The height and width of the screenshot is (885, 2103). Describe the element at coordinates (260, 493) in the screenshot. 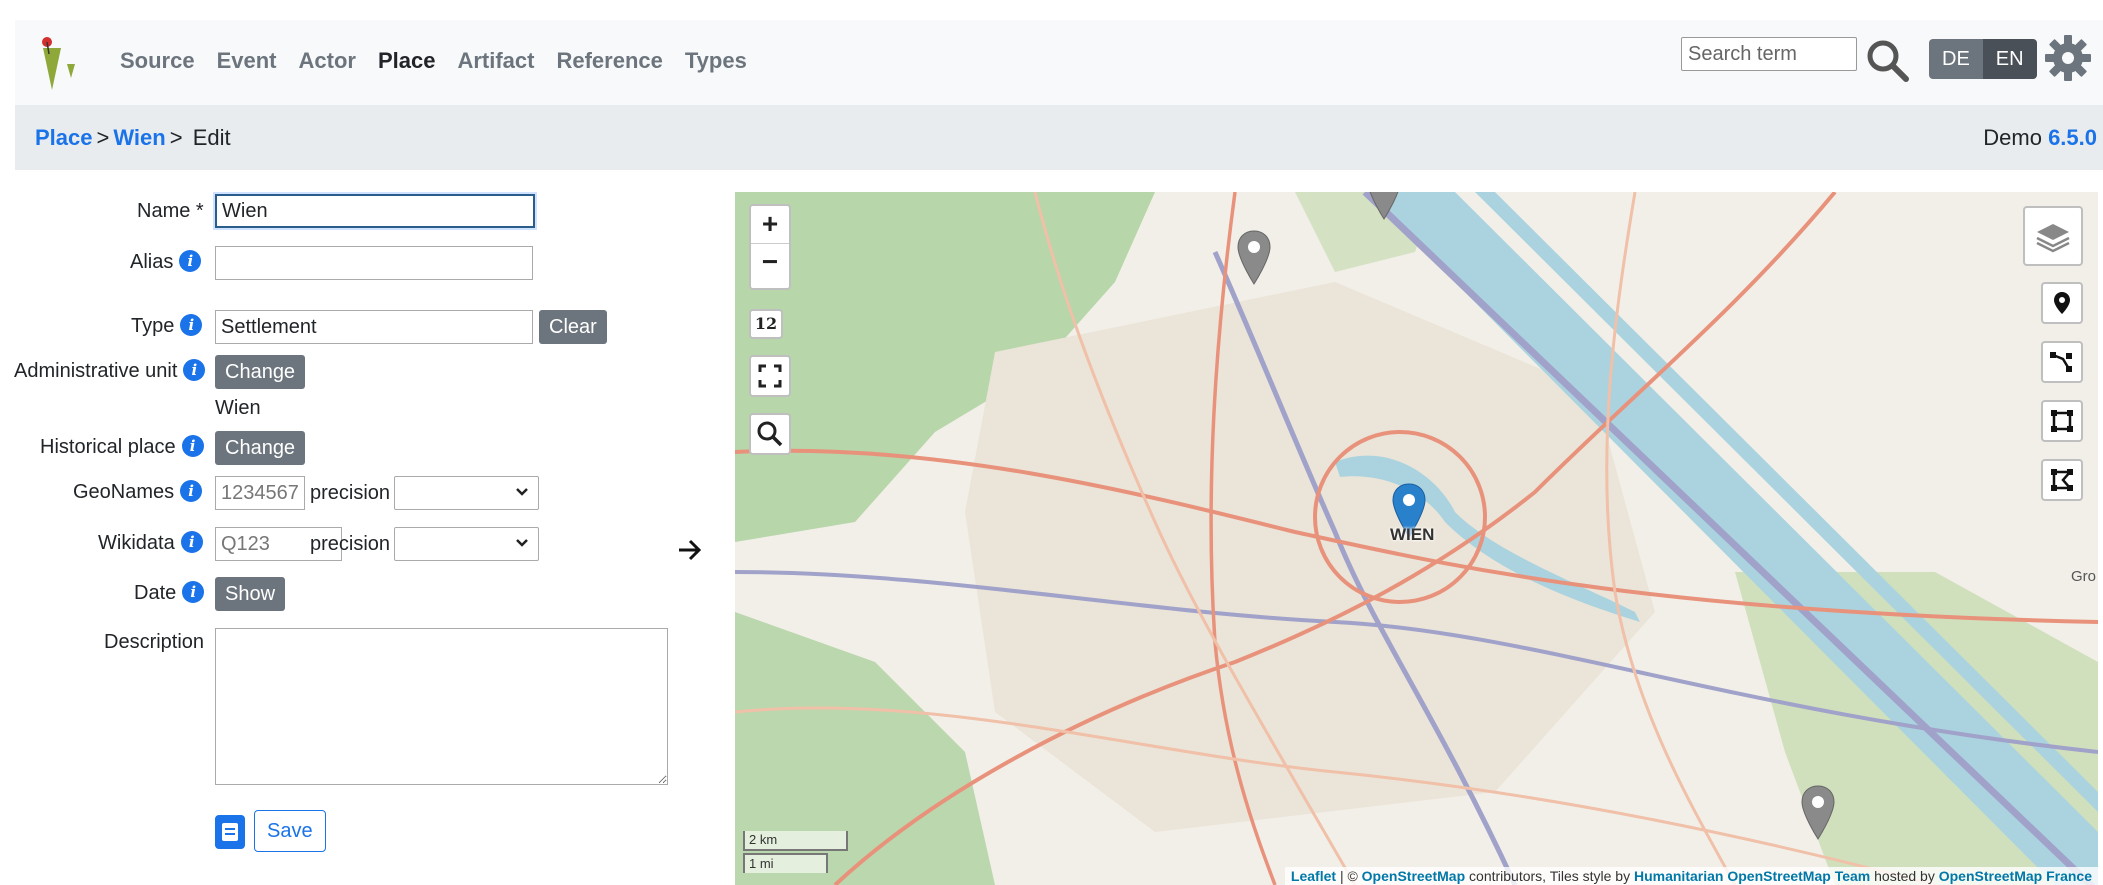

I see `geonames-input` at that location.